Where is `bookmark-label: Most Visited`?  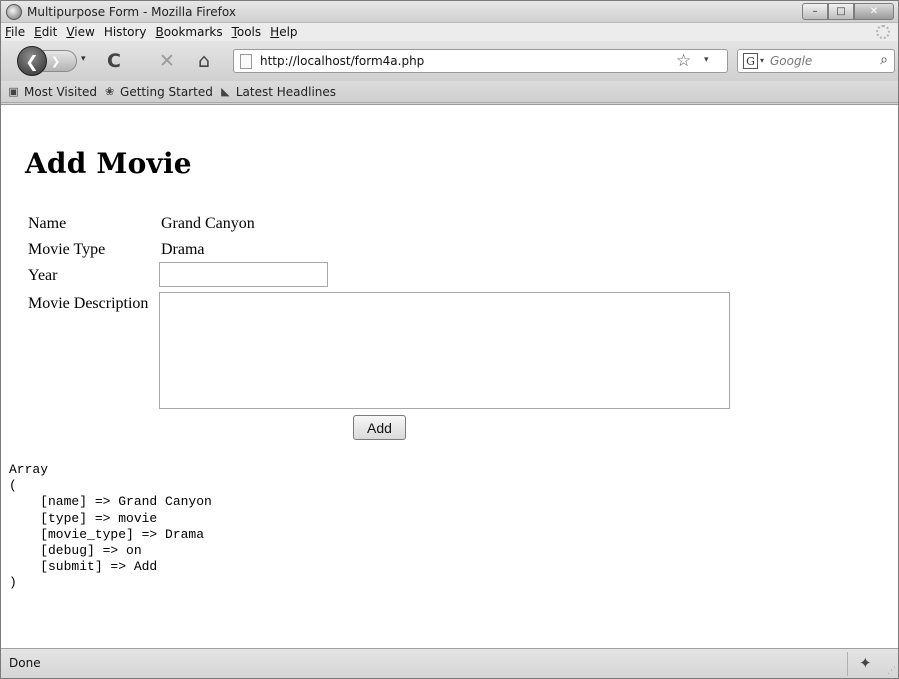
bookmark-label: Most Visited is located at coordinates (61, 91).